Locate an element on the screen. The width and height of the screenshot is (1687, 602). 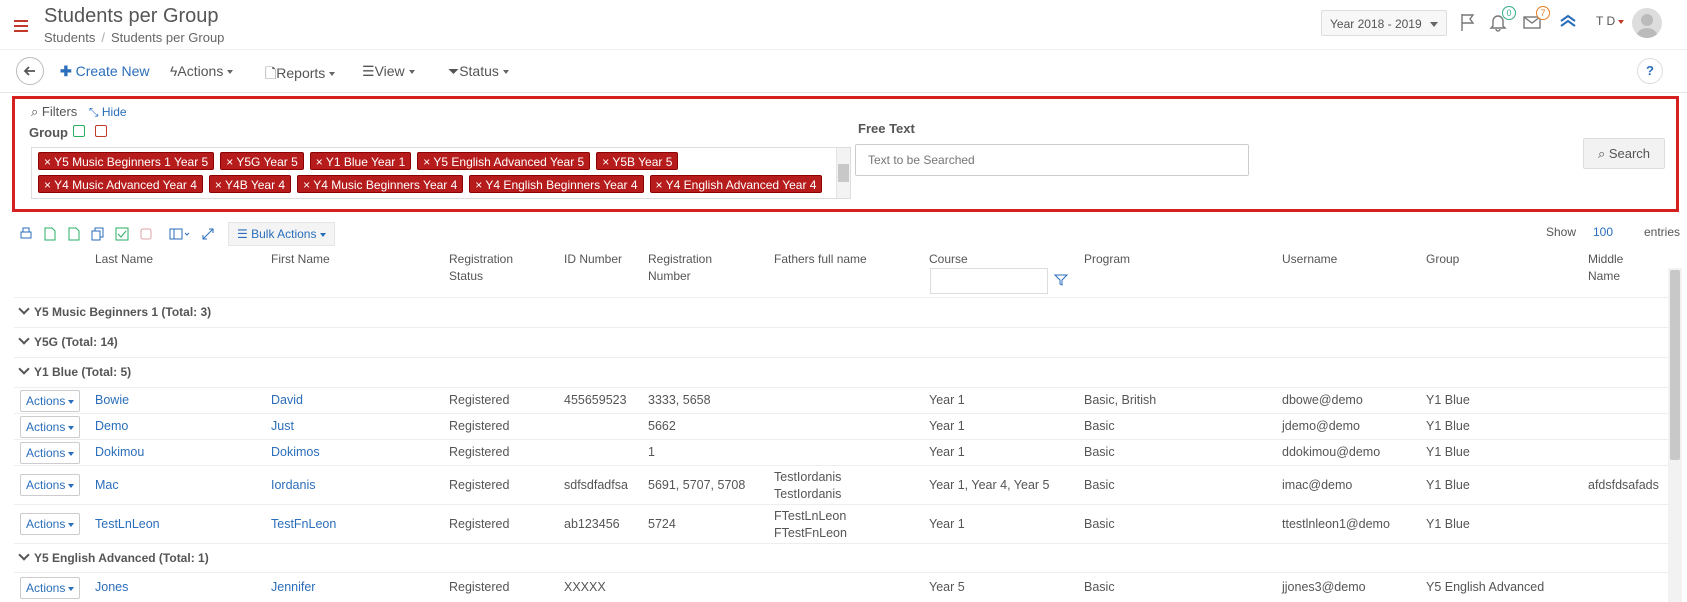
status-menu-button: ⏷Status is located at coordinates (478, 71).